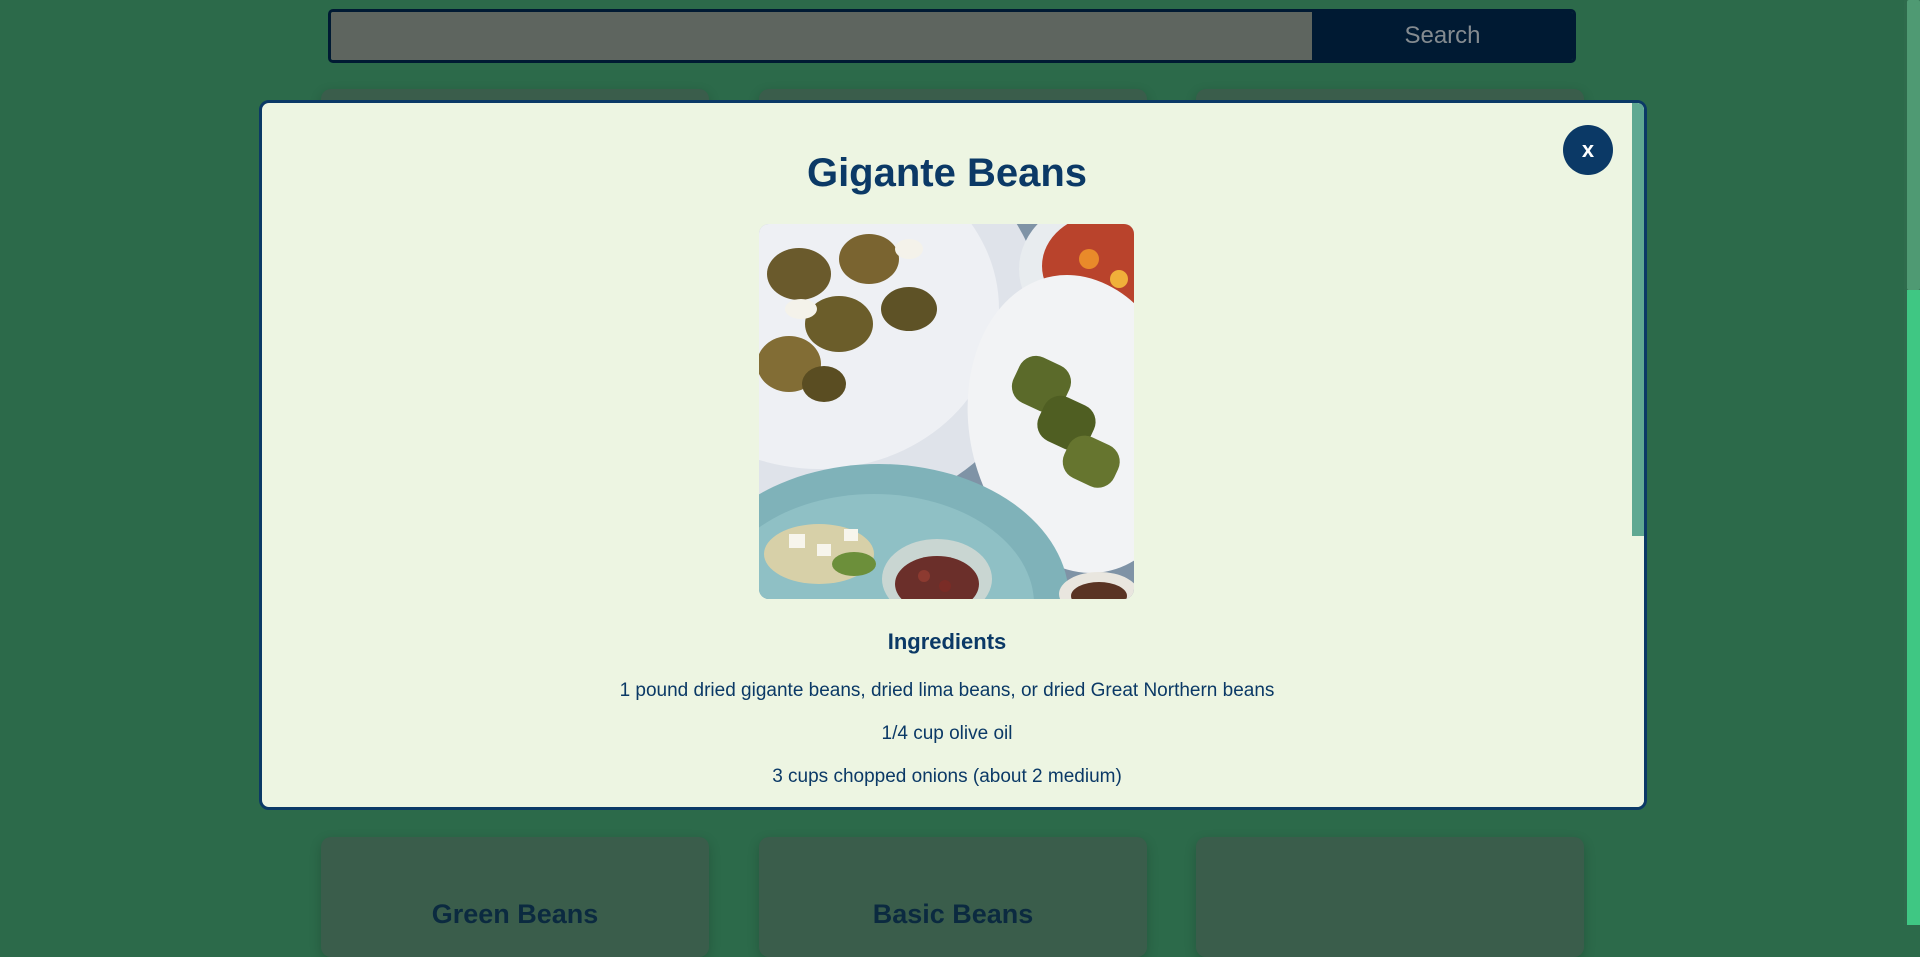 This screenshot has width=1920, height=957. I want to click on recipe-image, so click(946, 411).